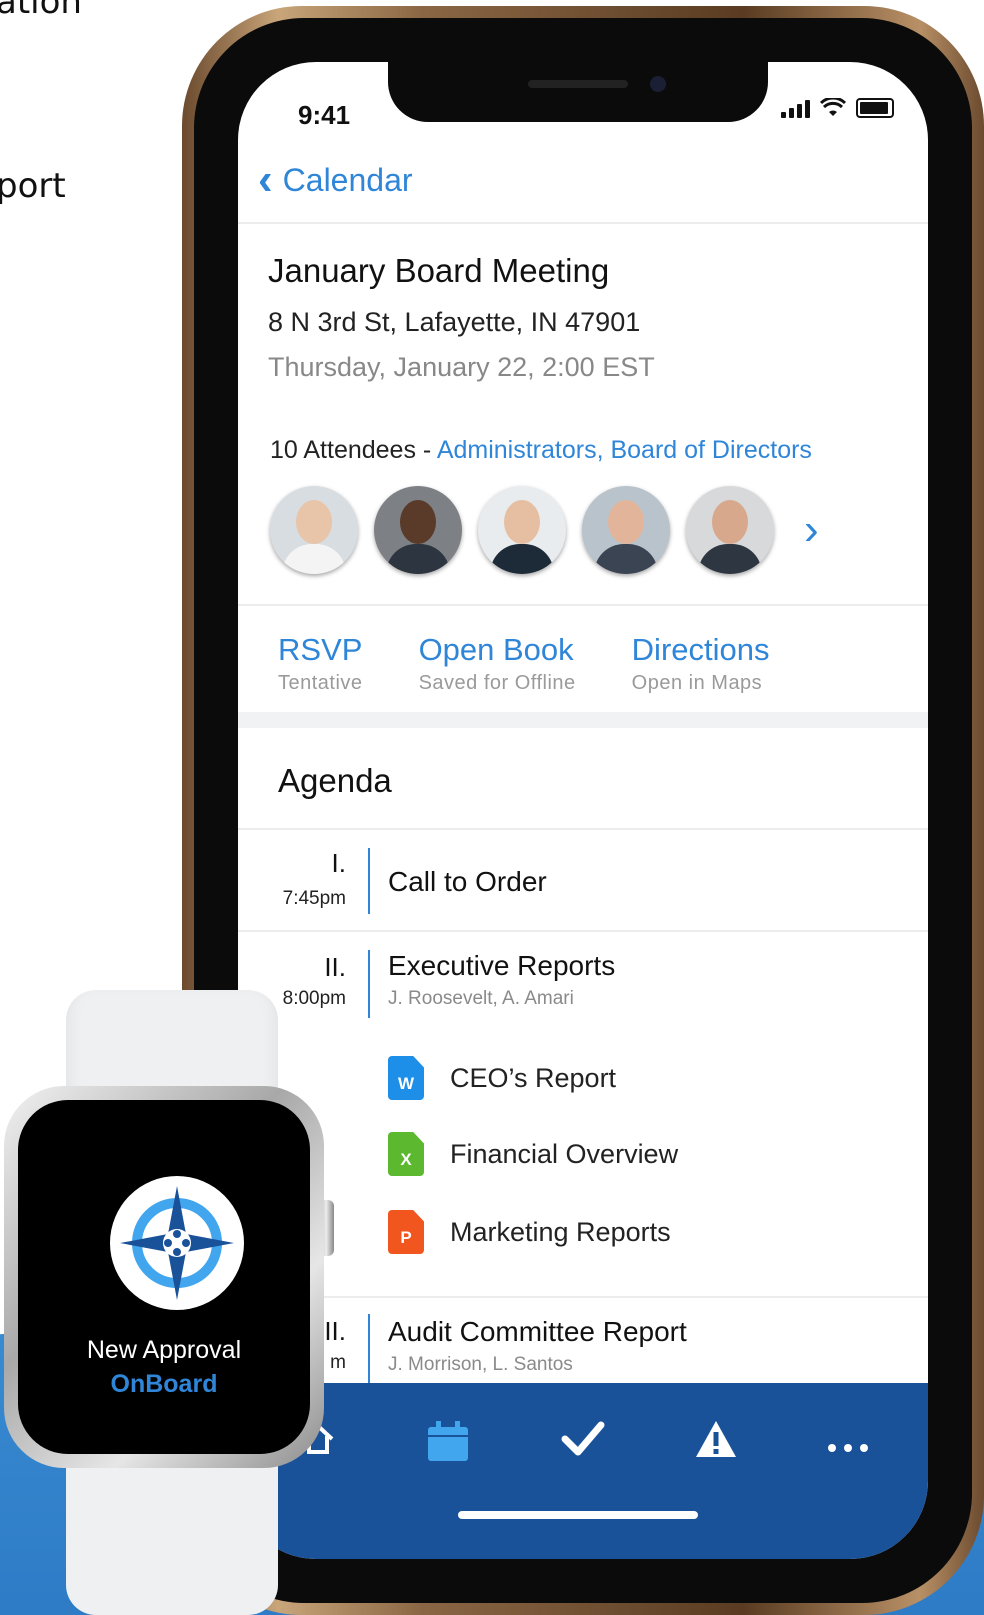 The width and height of the screenshot is (984, 1615). I want to click on excel-document-icon: X, so click(406, 1154).